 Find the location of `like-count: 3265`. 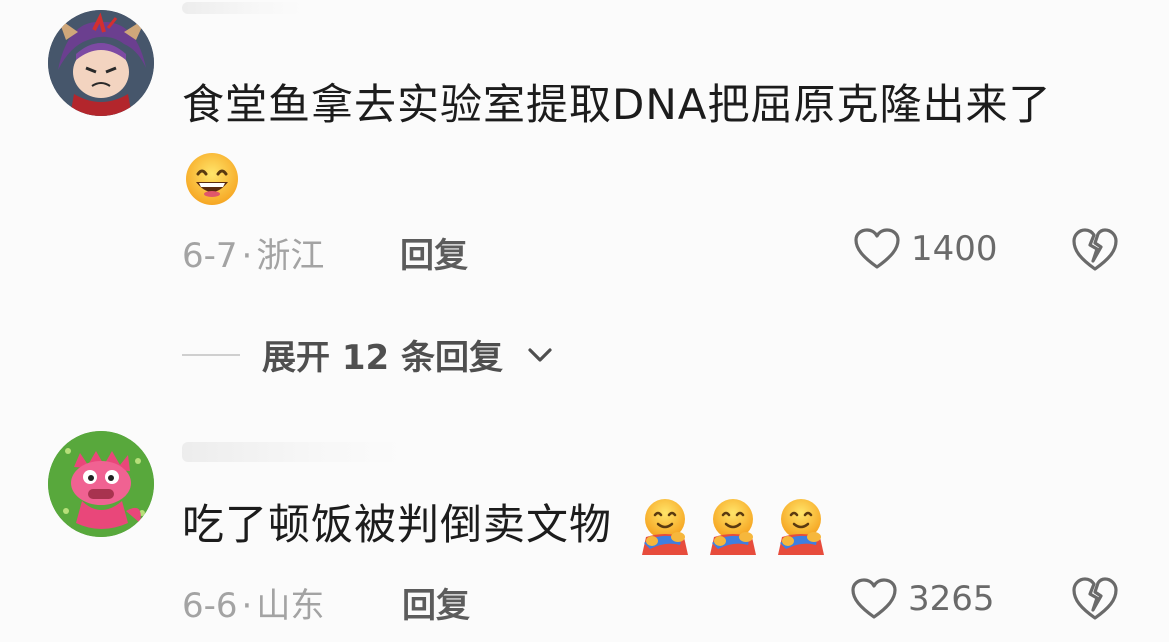

like-count: 3265 is located at coordinates (951, 599).